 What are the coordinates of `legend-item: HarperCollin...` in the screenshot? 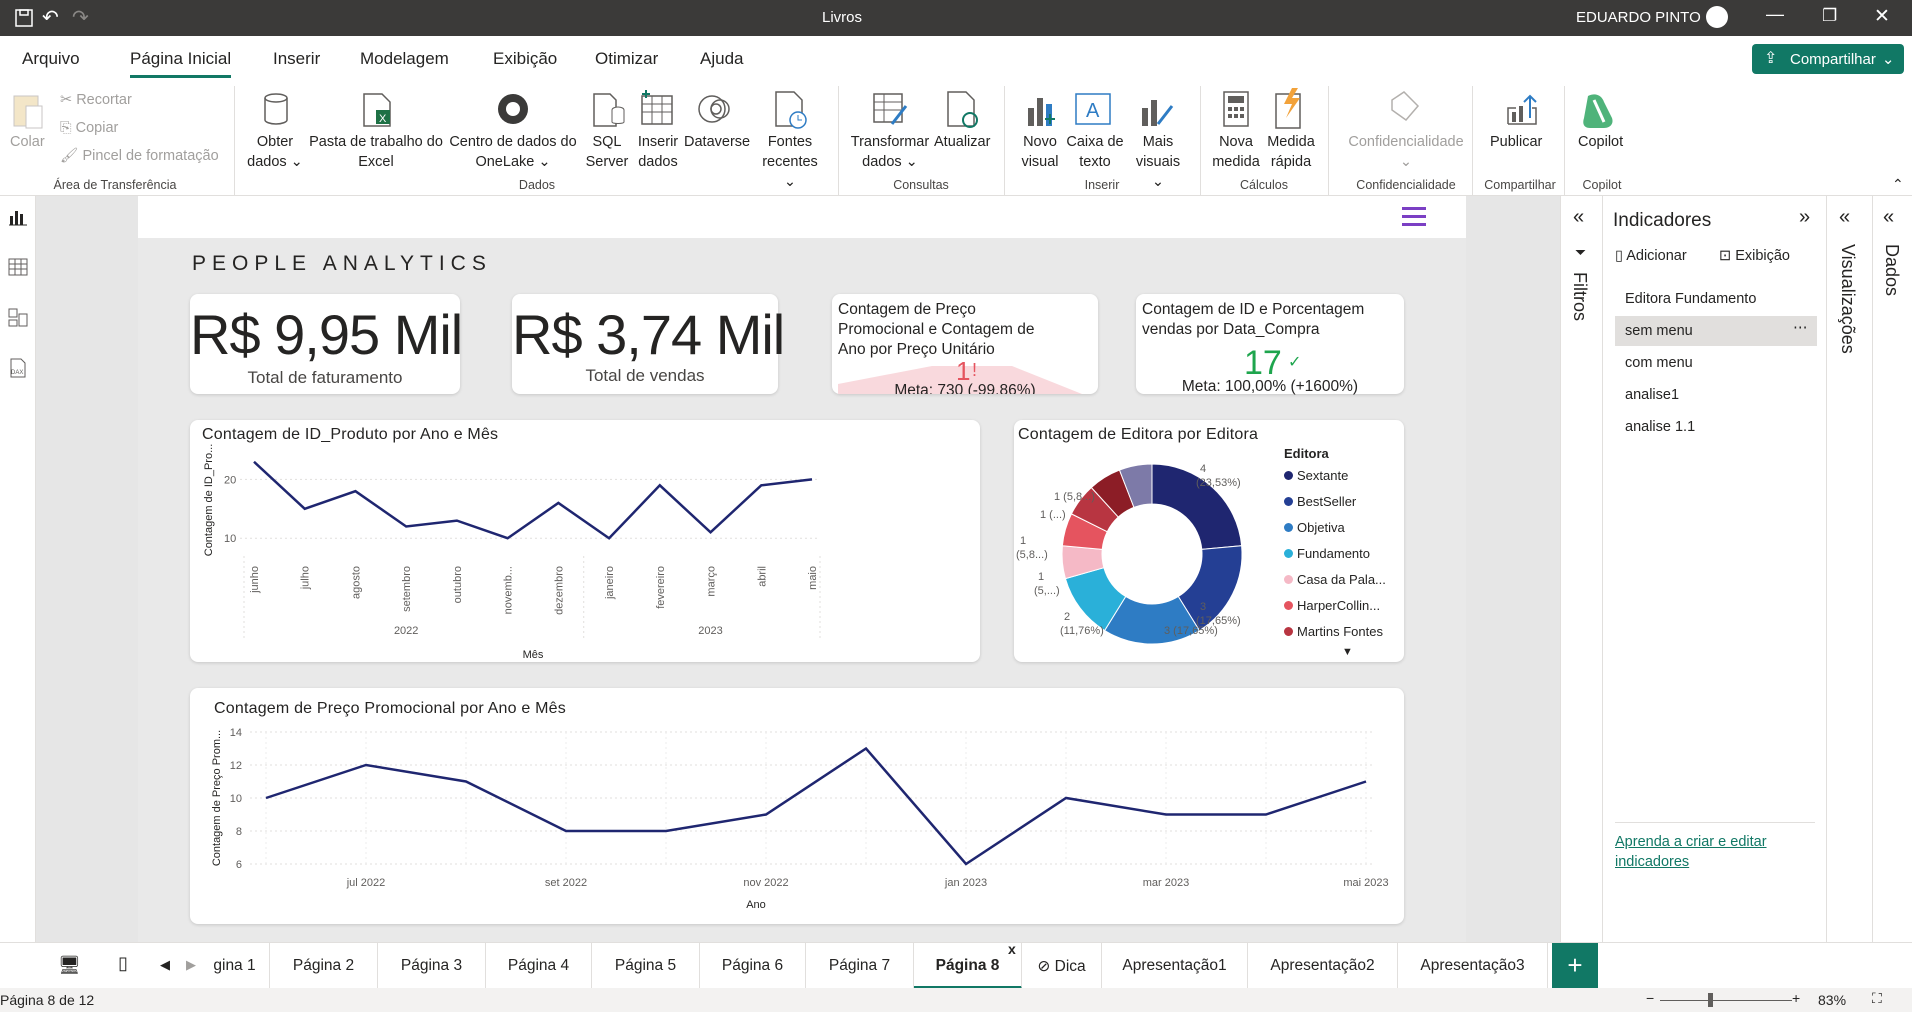 It's located at (1343, 611).